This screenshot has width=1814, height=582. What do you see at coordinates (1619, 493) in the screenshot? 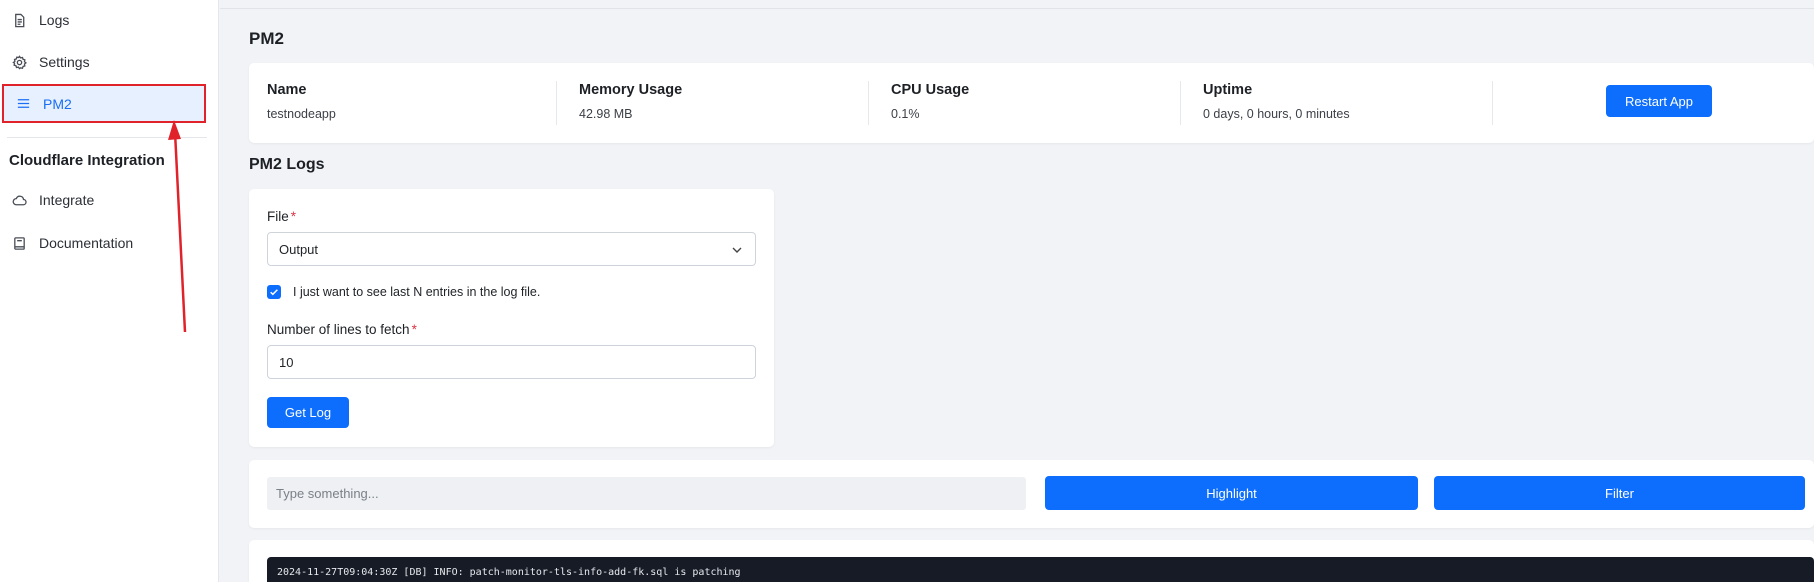
I see `filter-button: Filter` at bounding box center [1619, 493].